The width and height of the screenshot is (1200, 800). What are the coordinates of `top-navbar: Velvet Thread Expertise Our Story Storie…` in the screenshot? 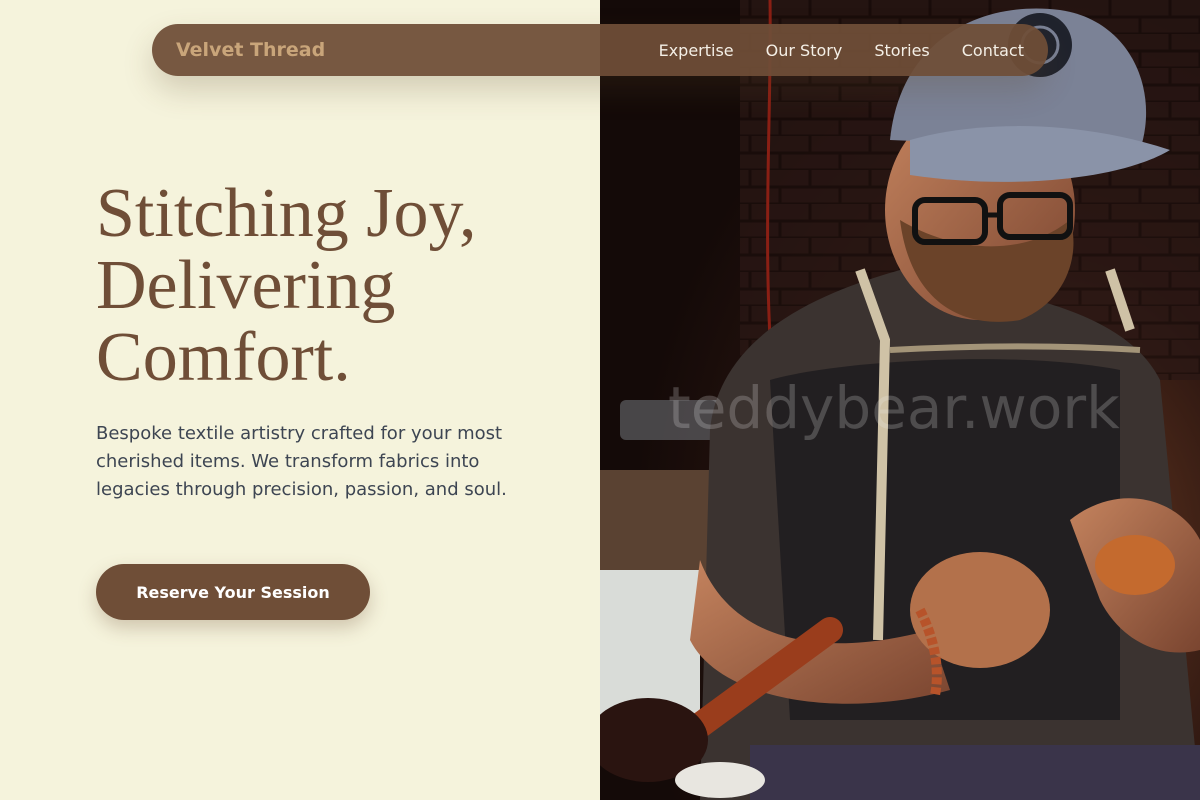 It's located at (600, 50).